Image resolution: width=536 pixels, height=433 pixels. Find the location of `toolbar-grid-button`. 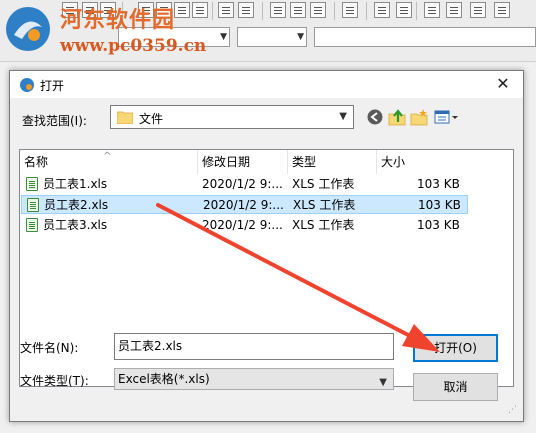

toolbar-grid-button is located at coordinates (246, 10).